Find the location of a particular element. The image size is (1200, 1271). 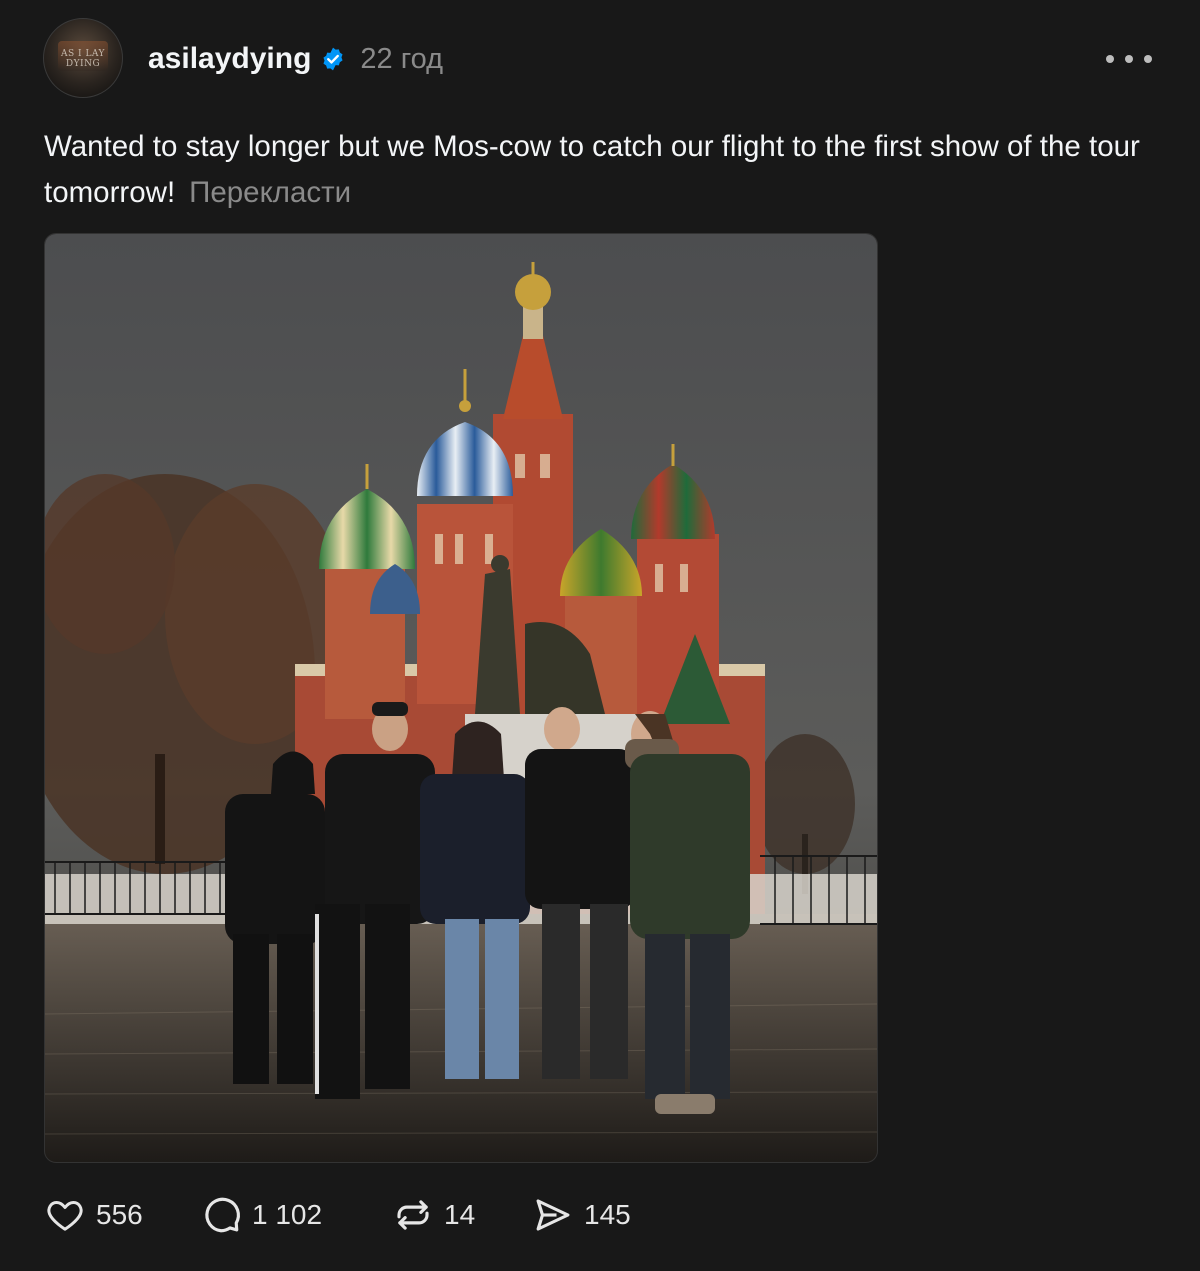

speech-bubble-icon is located at coordinates (221, 1215).